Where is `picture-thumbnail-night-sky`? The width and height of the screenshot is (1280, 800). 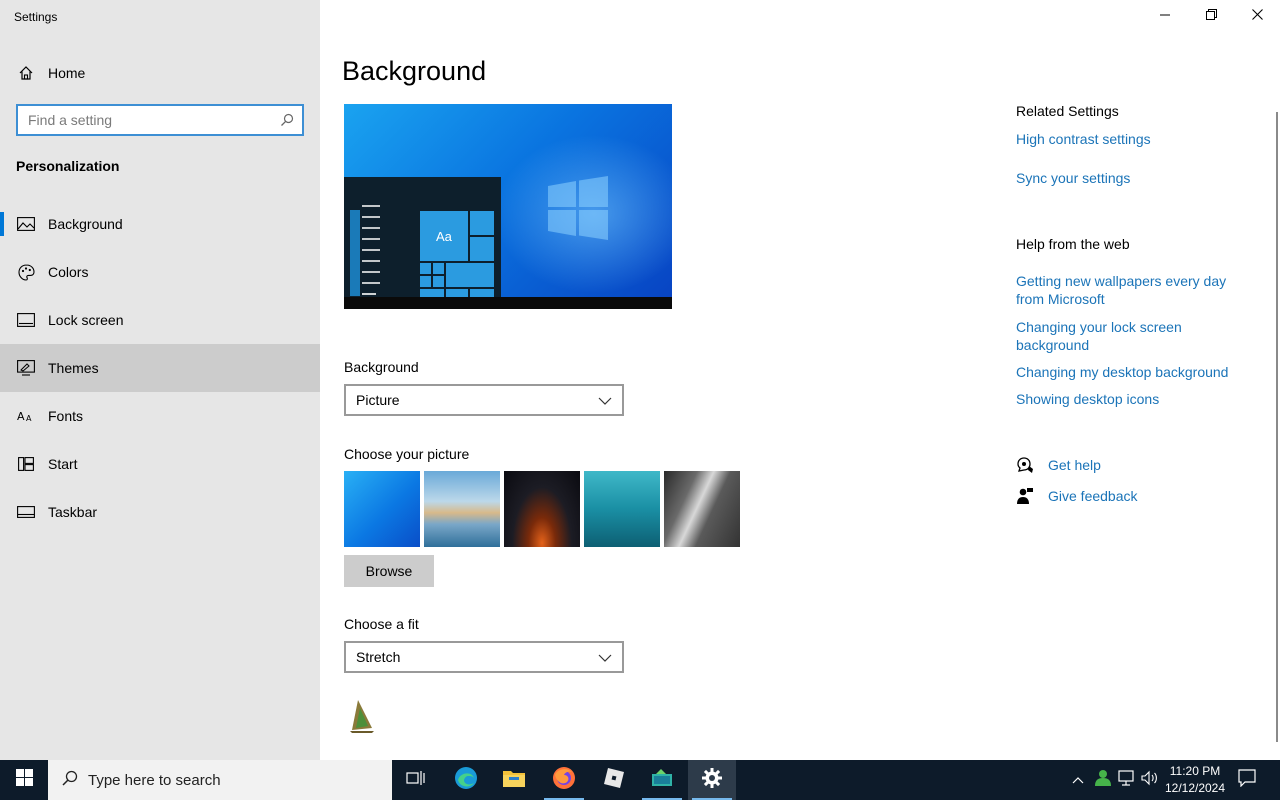
picture-thumbnail-night-sky is located at coordinates (542, 509).